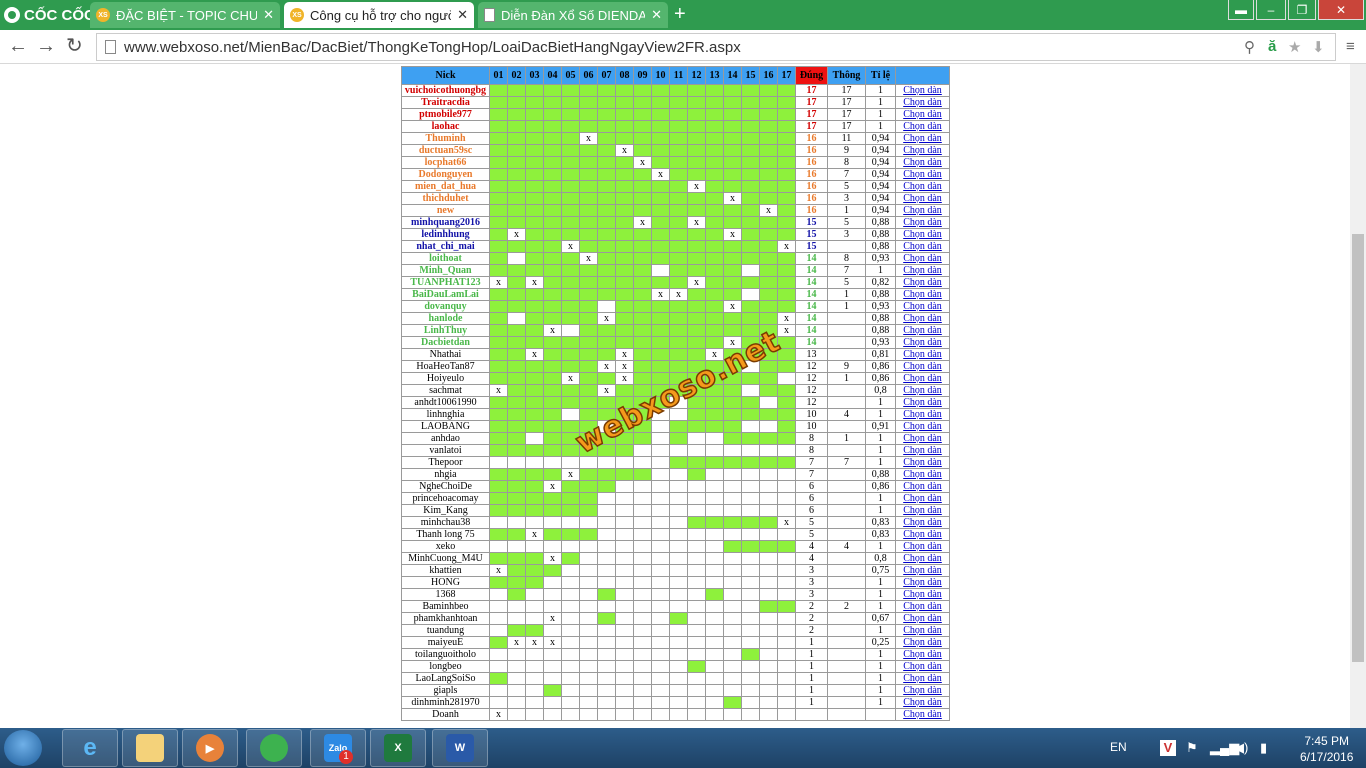 The width and height of the screenshot is (1366, 768). Describe the element at coordinates (552, 75) in the screenshot. I see `header-day: 04` at that location.